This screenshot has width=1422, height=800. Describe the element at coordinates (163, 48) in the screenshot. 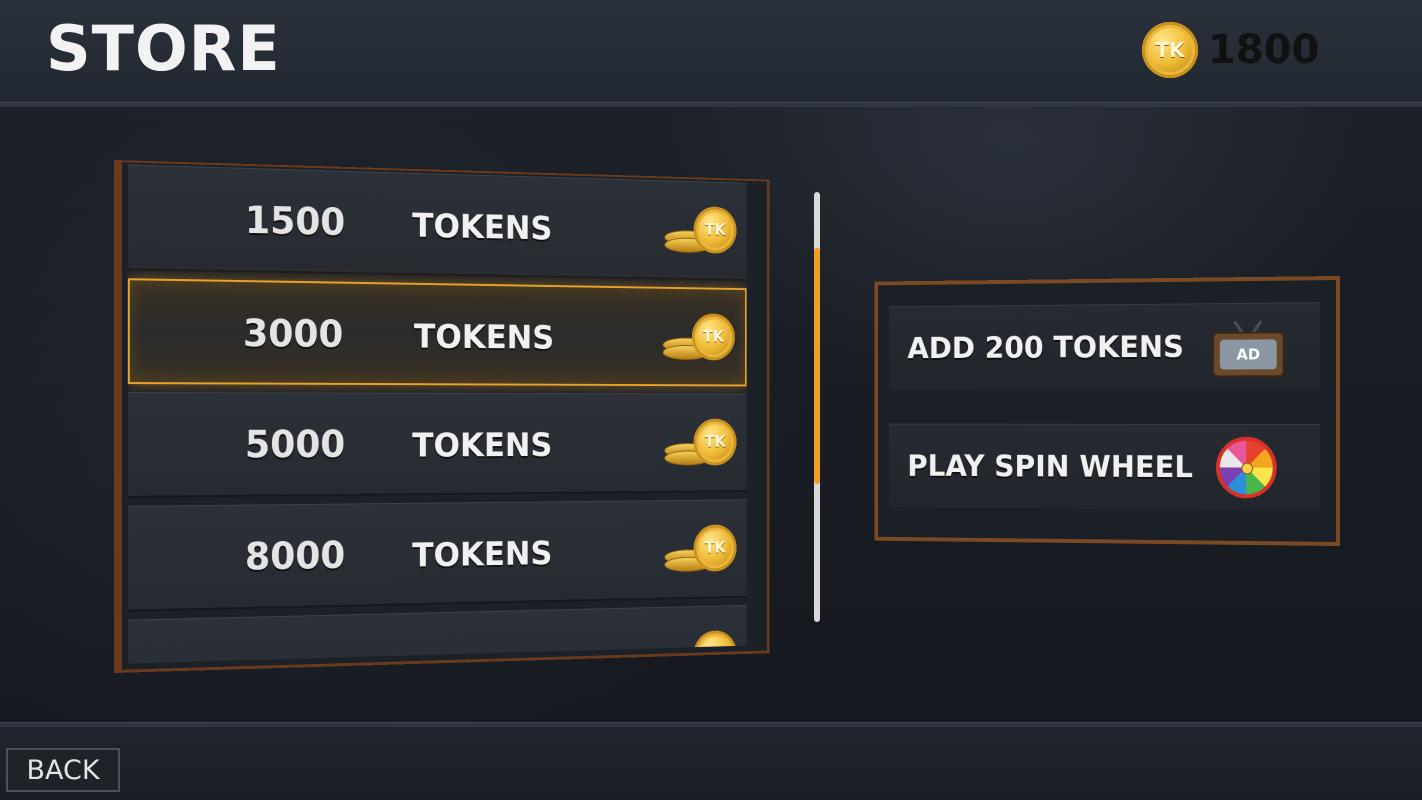

I see `page-title: STORE` at that location.